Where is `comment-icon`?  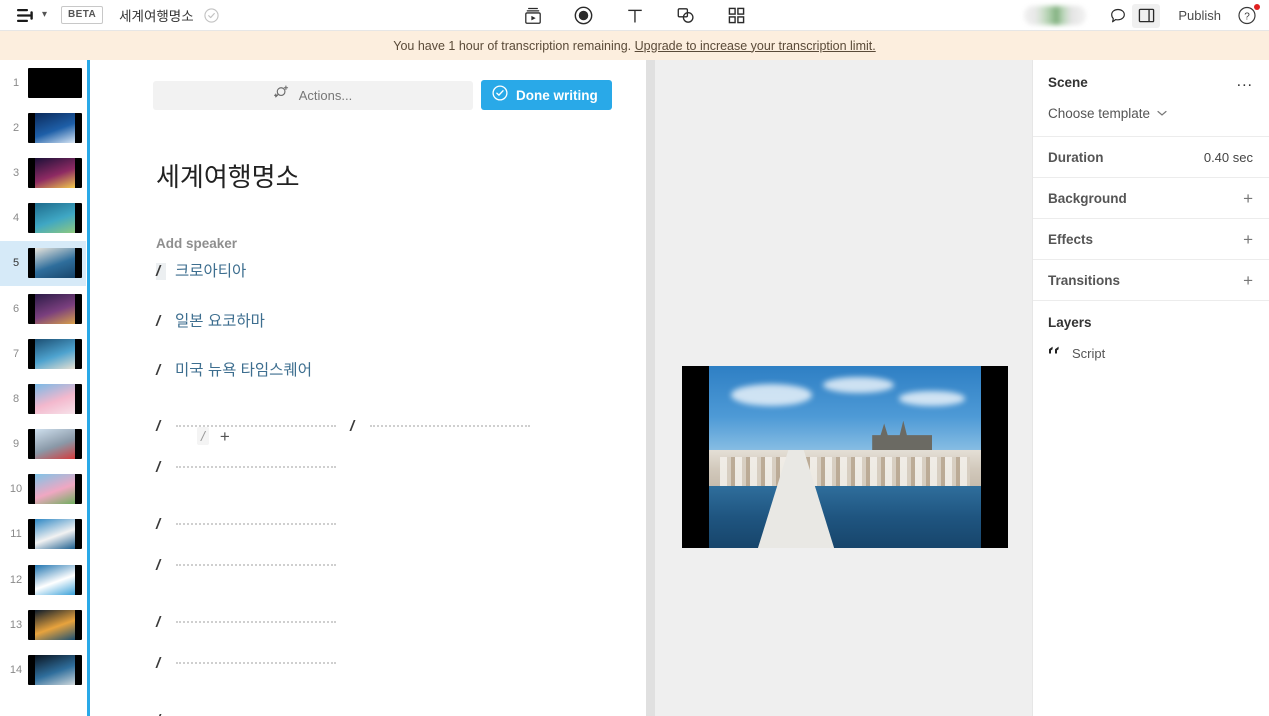
comment-icon is located at coordinates (1118, 16).